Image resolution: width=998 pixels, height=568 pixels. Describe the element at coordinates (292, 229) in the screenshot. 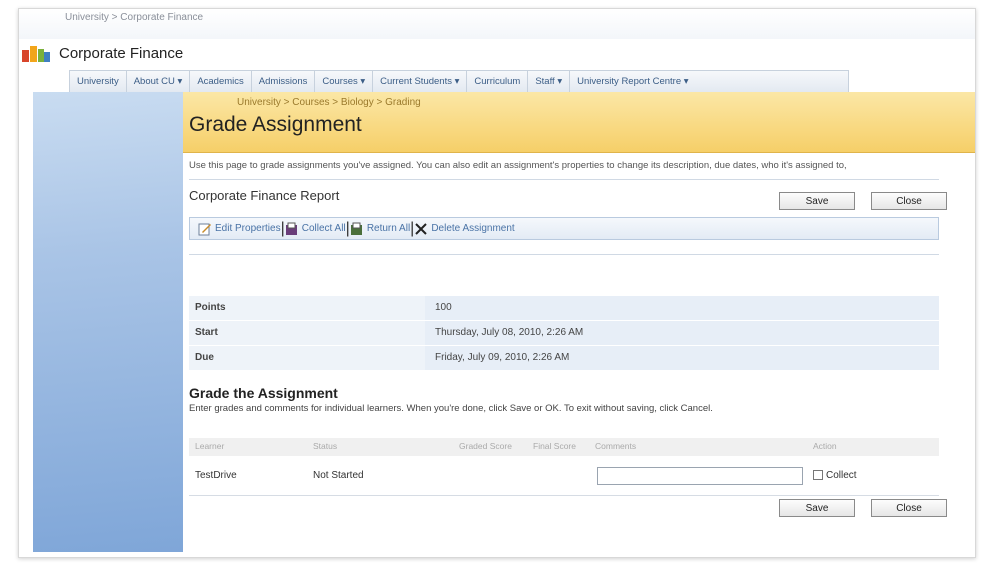

I see `collect-all-icon` at that location.